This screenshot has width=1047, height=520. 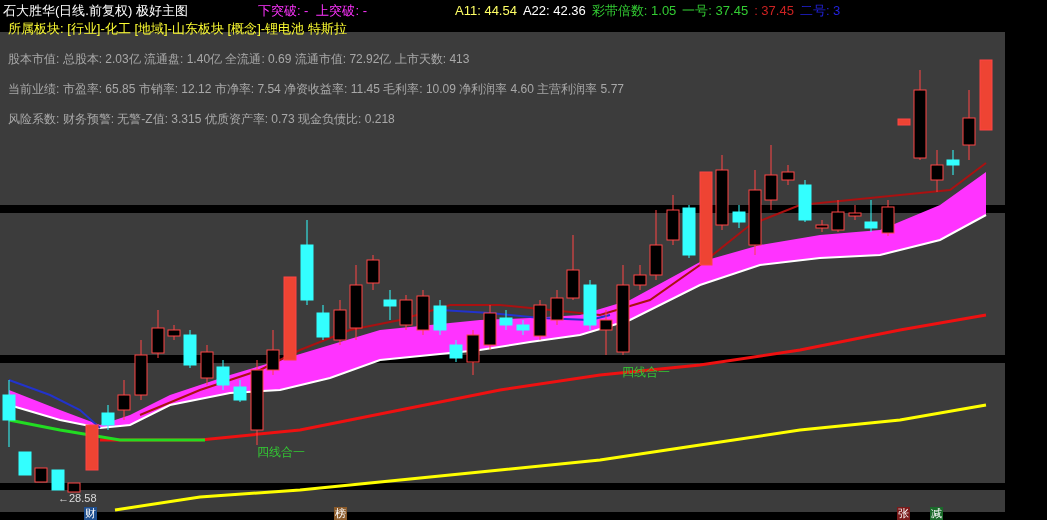 I want to click on info-text: 股本市值: 总股本: 2.03亿 流通盘: 1.40亿 全流通: 0.69 流通市值: 72.92亿 上市天数: 413, so click(x=239, y=59).